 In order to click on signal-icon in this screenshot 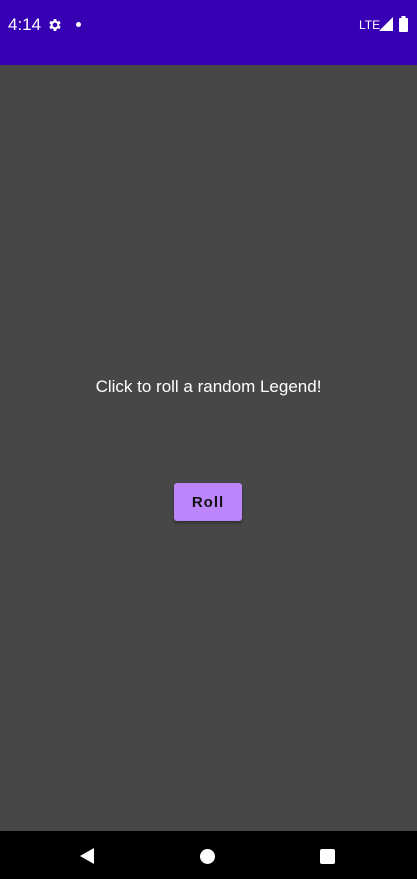, I will do `click(386, 24)`.